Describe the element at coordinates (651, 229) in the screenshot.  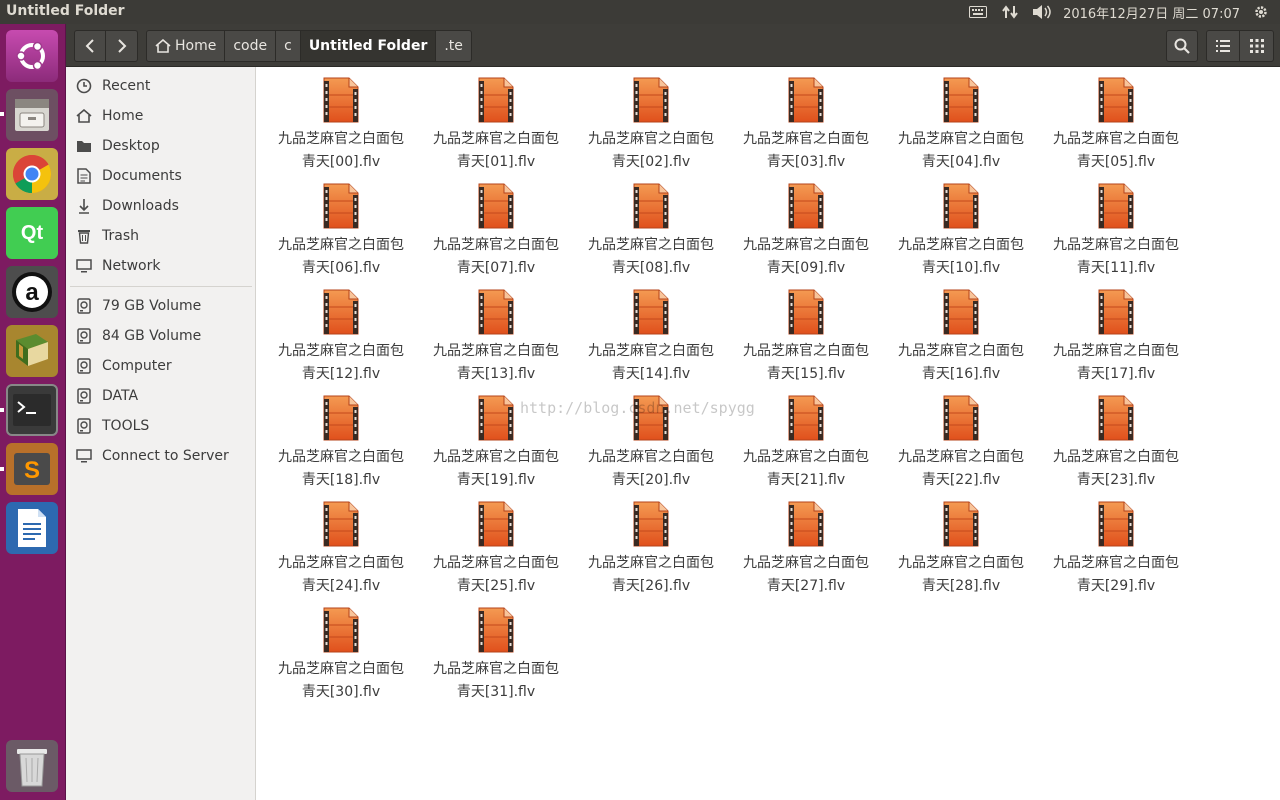
I see `file-item: 九品芝麻官之白面包 青天[08].flv` at that location.